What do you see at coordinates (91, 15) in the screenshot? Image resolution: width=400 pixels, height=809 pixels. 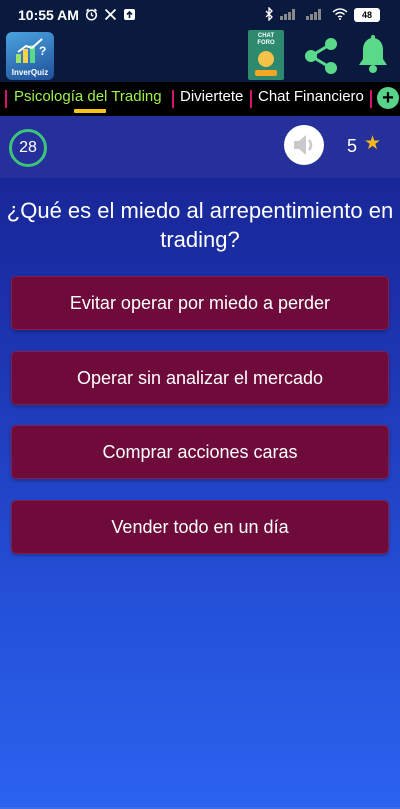 I see `alarm-icon` at bounding box center [91, 15].